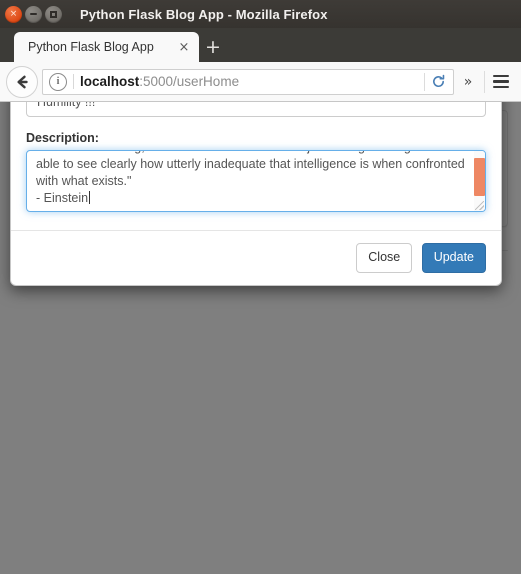 The width and height of the screenshot is (521, 574). I want to click on url-path: :5000/userHome, so click(189, 81).